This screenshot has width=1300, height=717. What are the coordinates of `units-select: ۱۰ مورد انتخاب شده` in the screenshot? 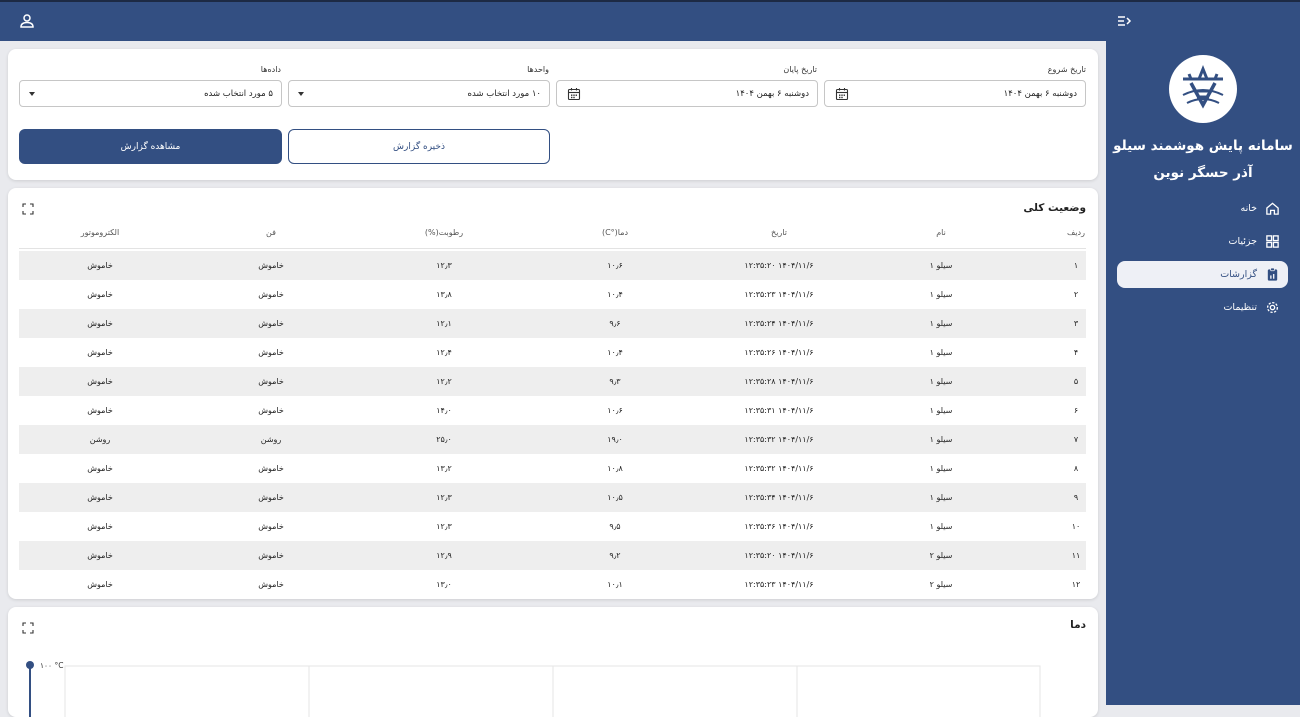 It's located at (419, 93).